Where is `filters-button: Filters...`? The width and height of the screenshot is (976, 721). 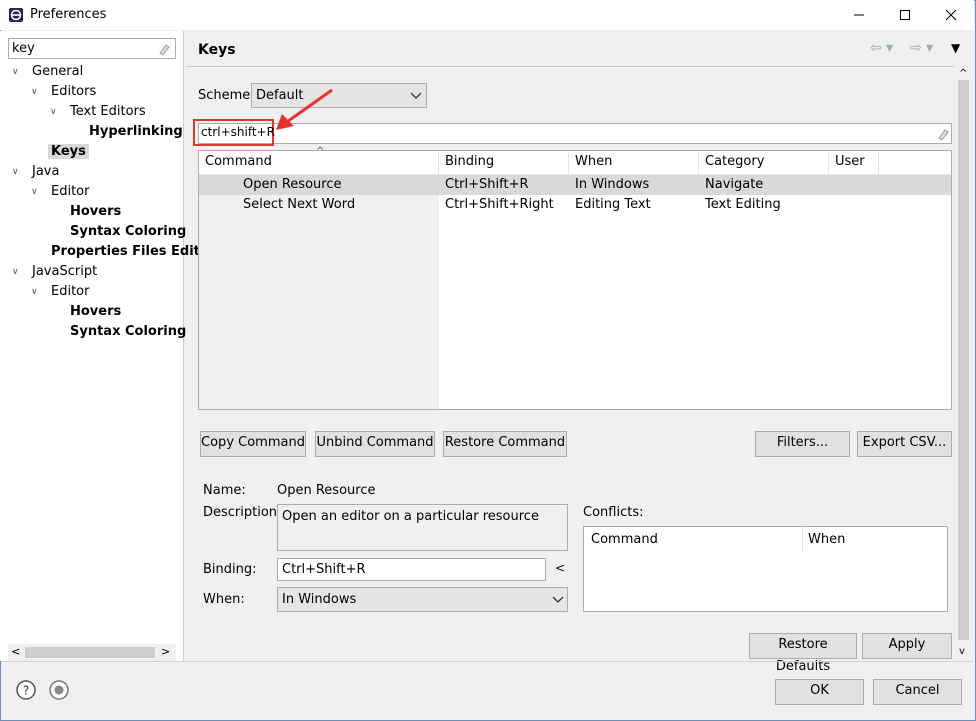 filters-button: Filters... is located at coordinates (802, 444).